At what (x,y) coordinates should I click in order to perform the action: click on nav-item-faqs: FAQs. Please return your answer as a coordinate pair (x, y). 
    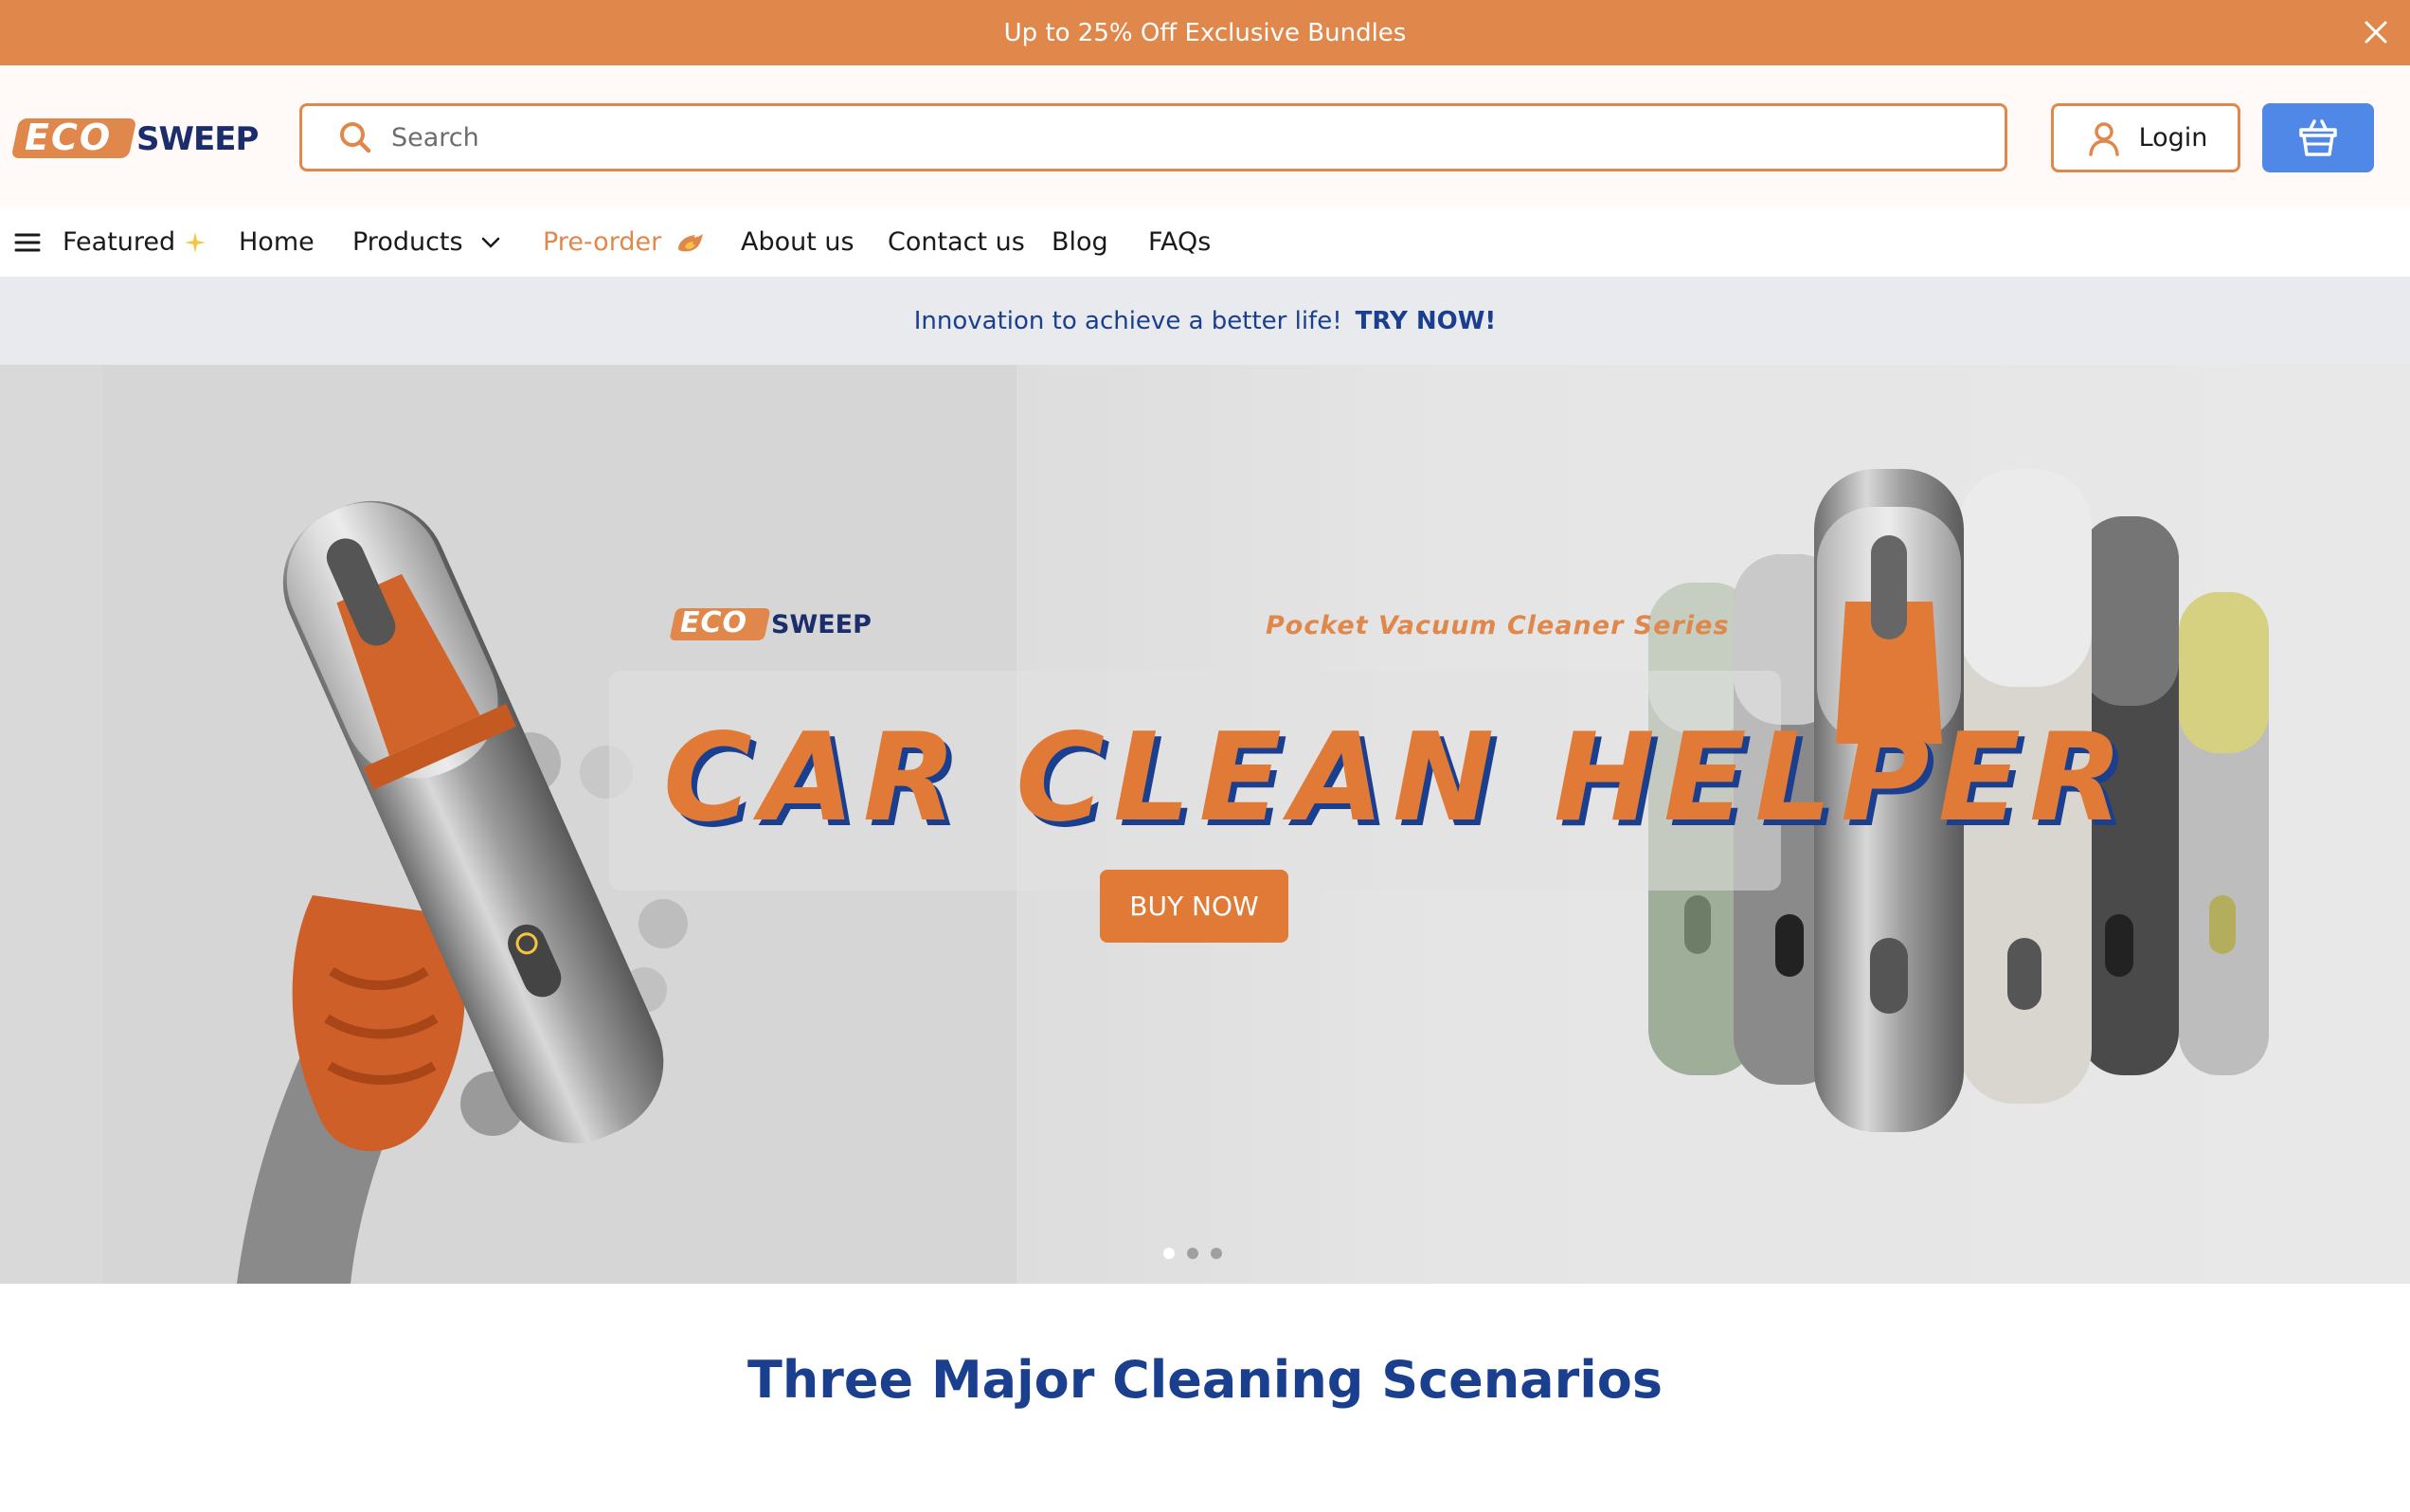
    Looking at the image, I should click on (1179, 242).